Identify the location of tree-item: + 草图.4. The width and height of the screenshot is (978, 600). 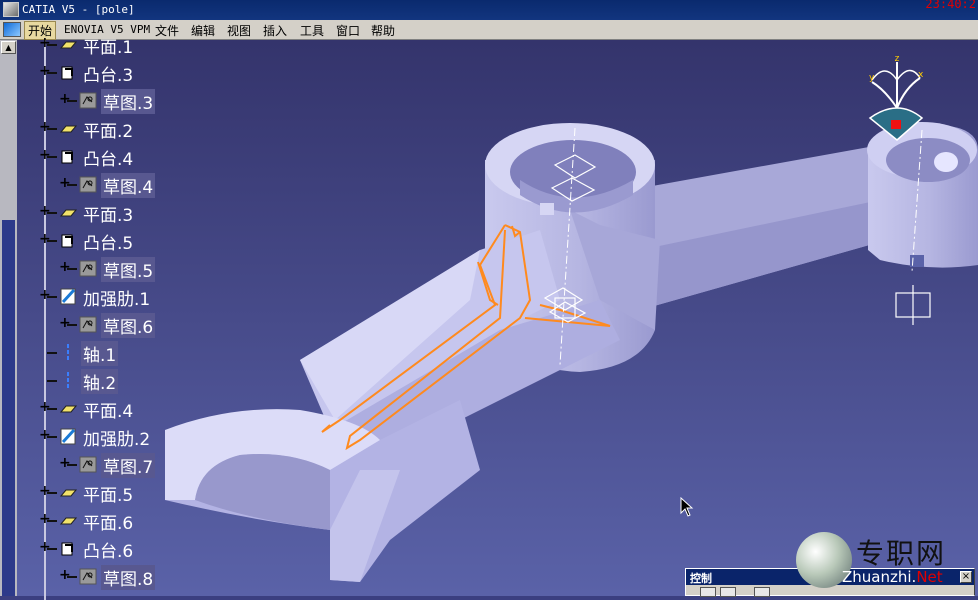
(117, 185).